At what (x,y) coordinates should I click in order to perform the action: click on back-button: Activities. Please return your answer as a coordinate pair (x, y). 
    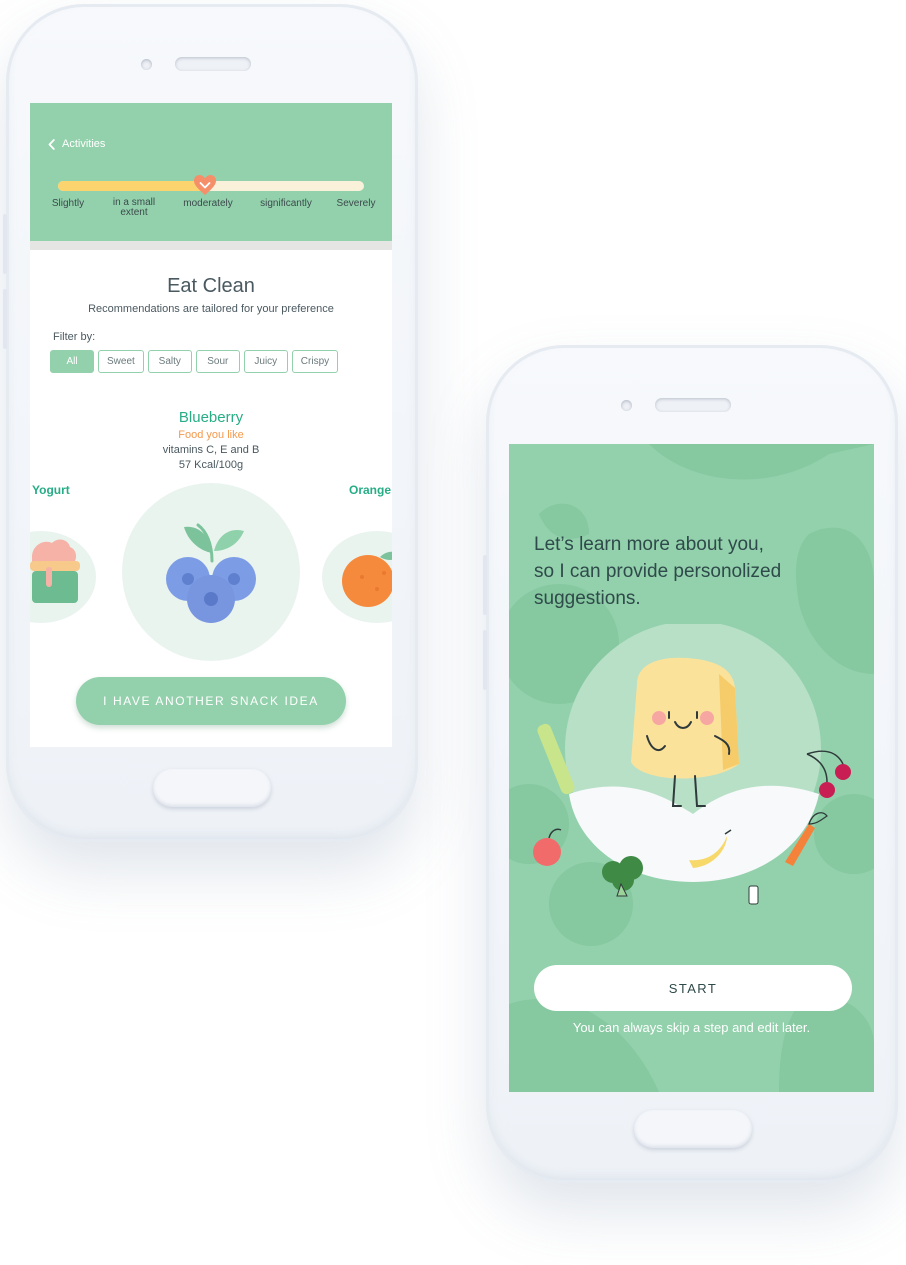
    Looking at the image, I should click on (76, 144).